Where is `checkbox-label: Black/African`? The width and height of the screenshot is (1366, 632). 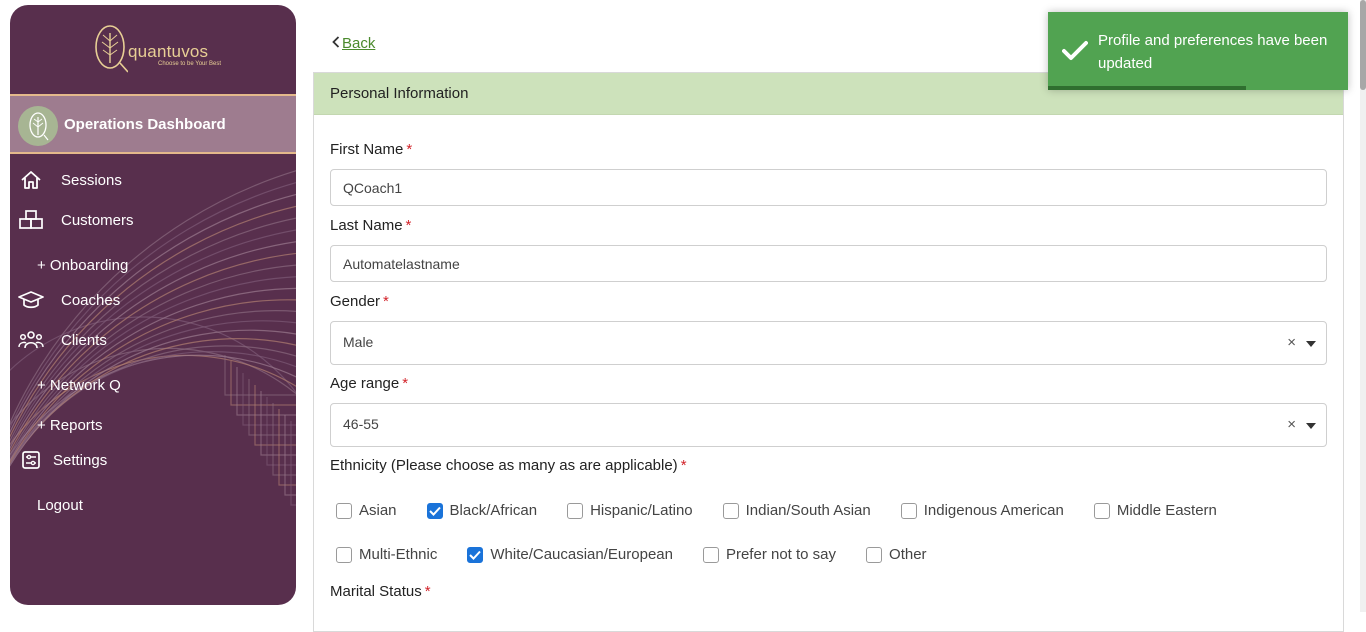 checkbox-label: Black/African is located at coordinates (493, 510).